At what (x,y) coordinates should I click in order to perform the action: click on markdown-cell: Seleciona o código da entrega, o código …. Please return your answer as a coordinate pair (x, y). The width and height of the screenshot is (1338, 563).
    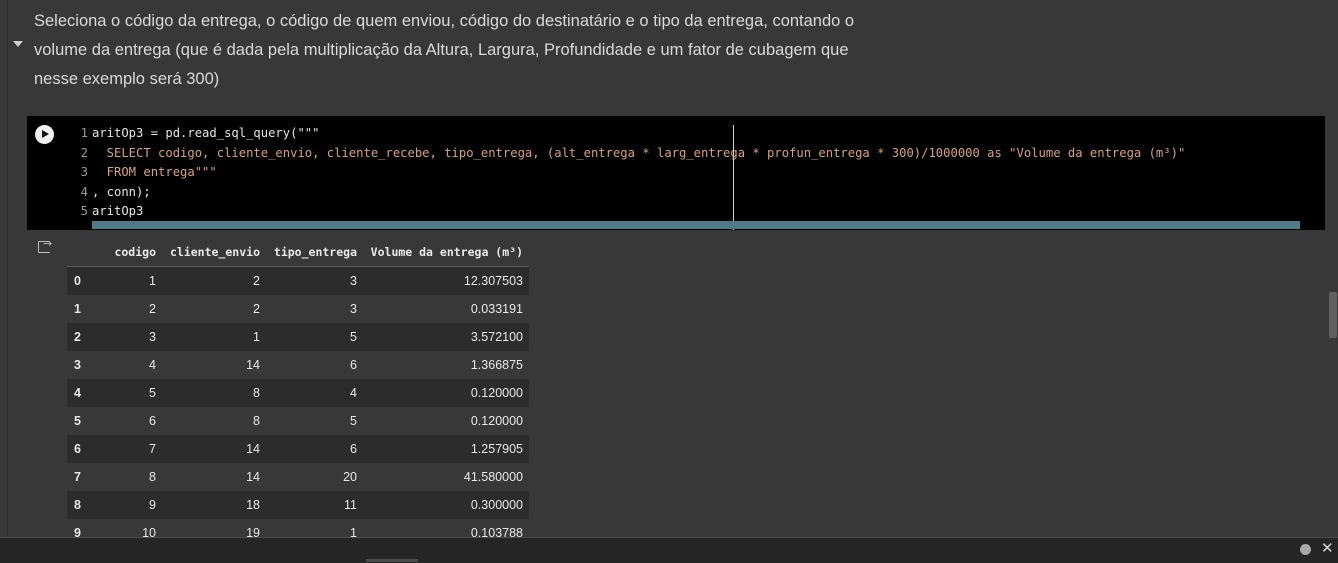
    Looking at the image, I should click on (484, 50).